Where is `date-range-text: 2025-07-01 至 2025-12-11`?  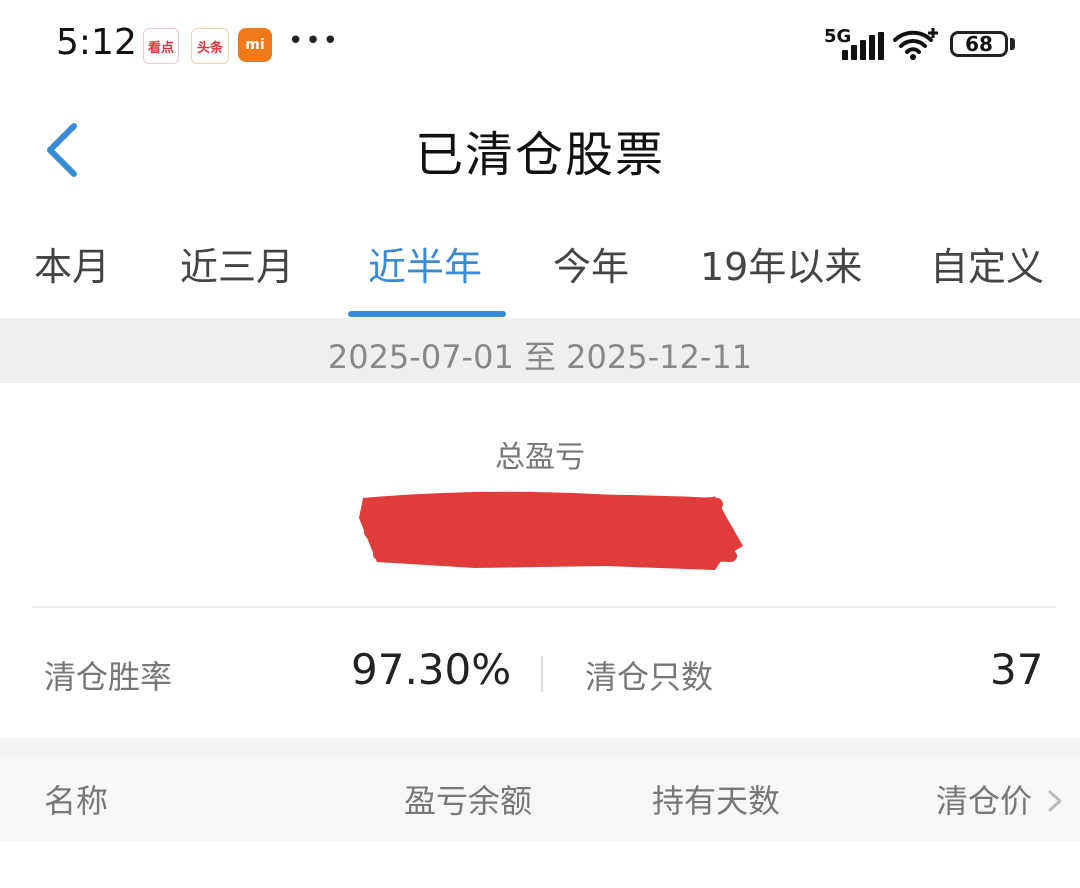 date-range-text: 2025-07-01 至 2025-12-11 is located at coordinates (540, 357).